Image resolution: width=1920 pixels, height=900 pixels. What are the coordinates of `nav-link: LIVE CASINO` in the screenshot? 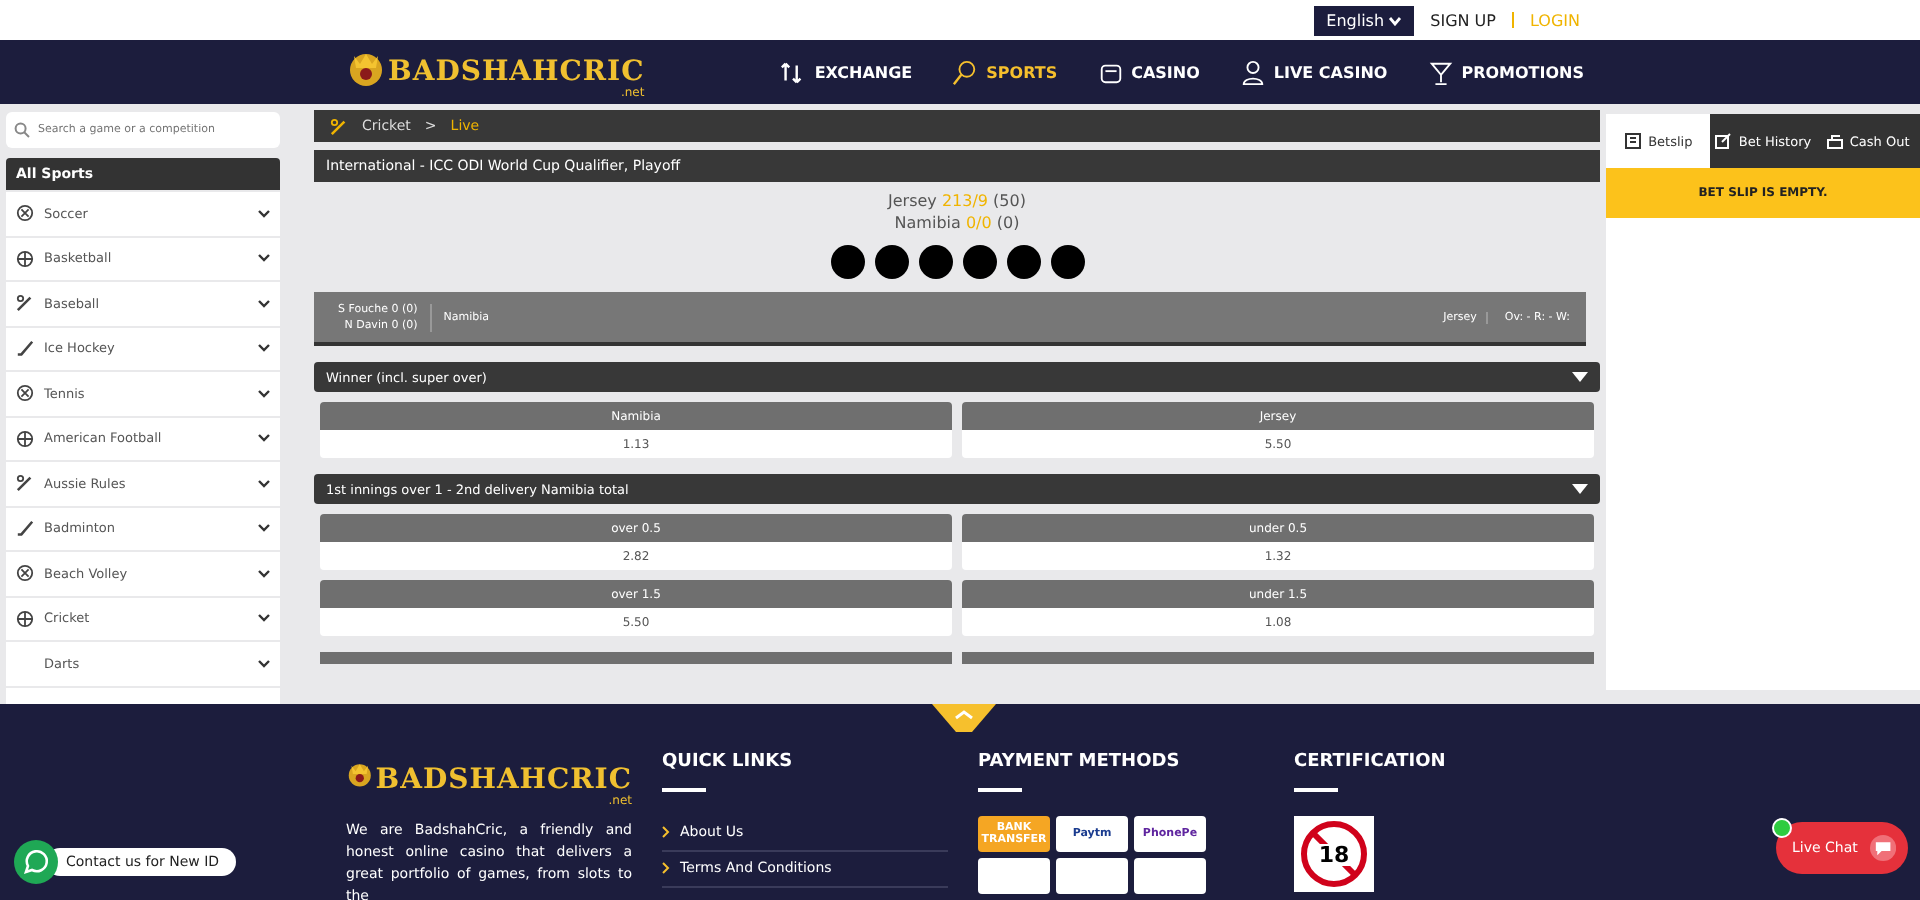 It's located at (1313, 72).